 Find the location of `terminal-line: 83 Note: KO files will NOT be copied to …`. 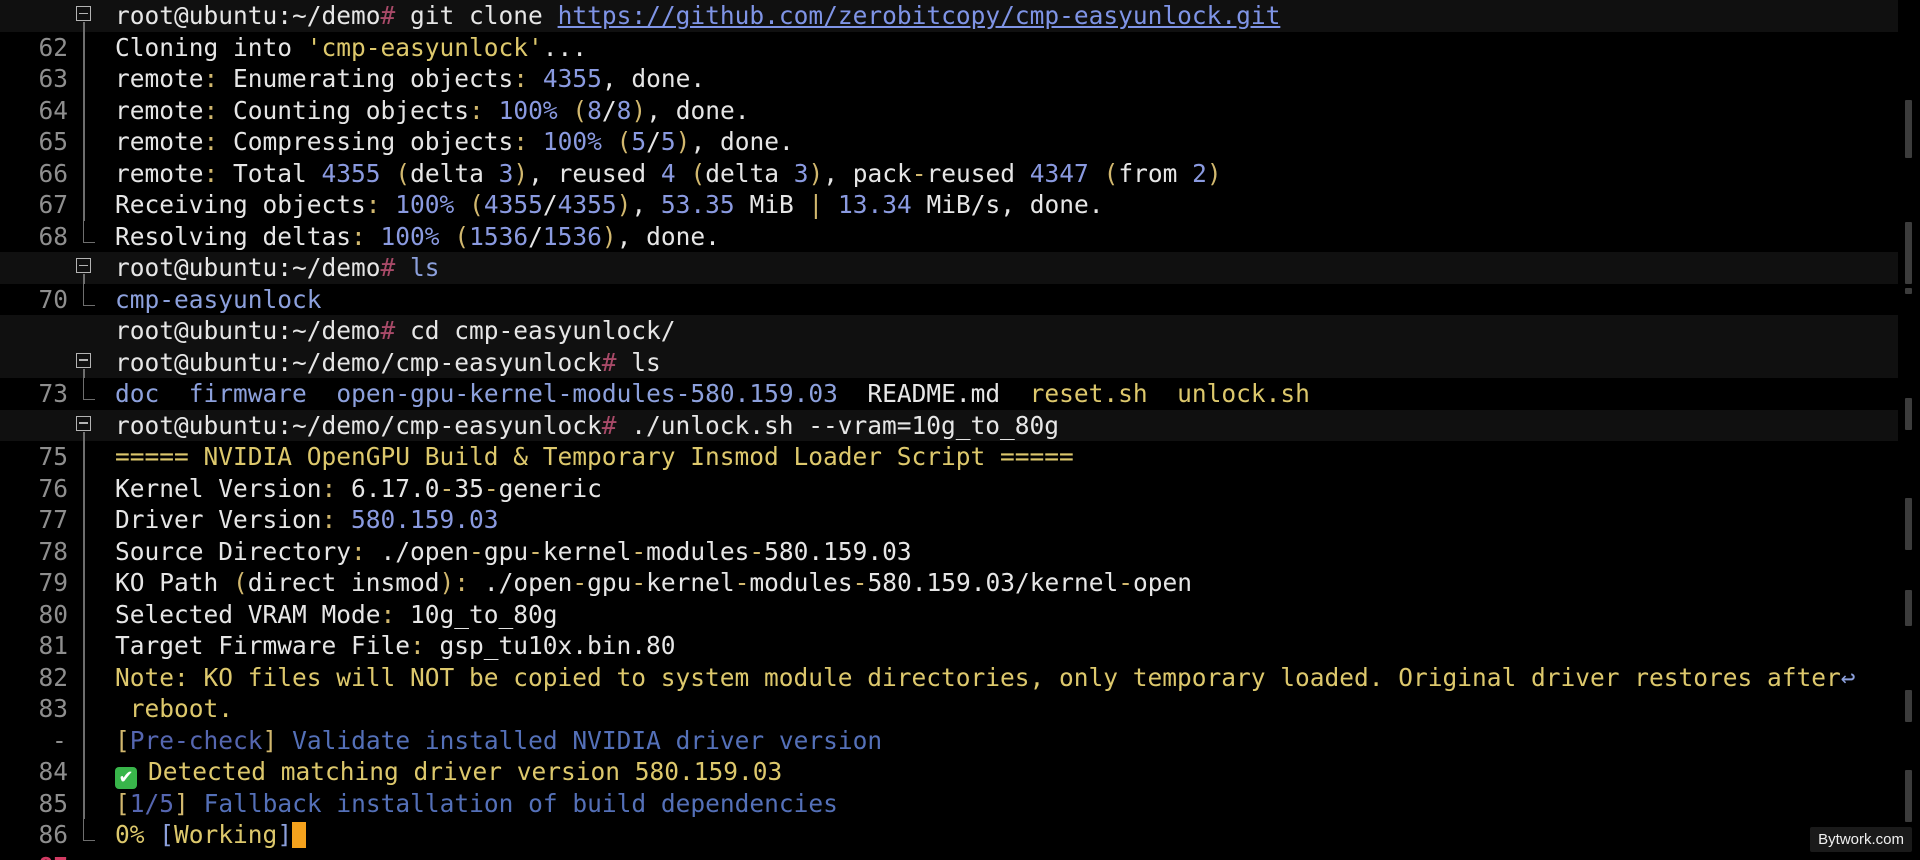

terminal-line: 83 Note: KO files will NOT be copied to … is located at coordinates (949, 692).